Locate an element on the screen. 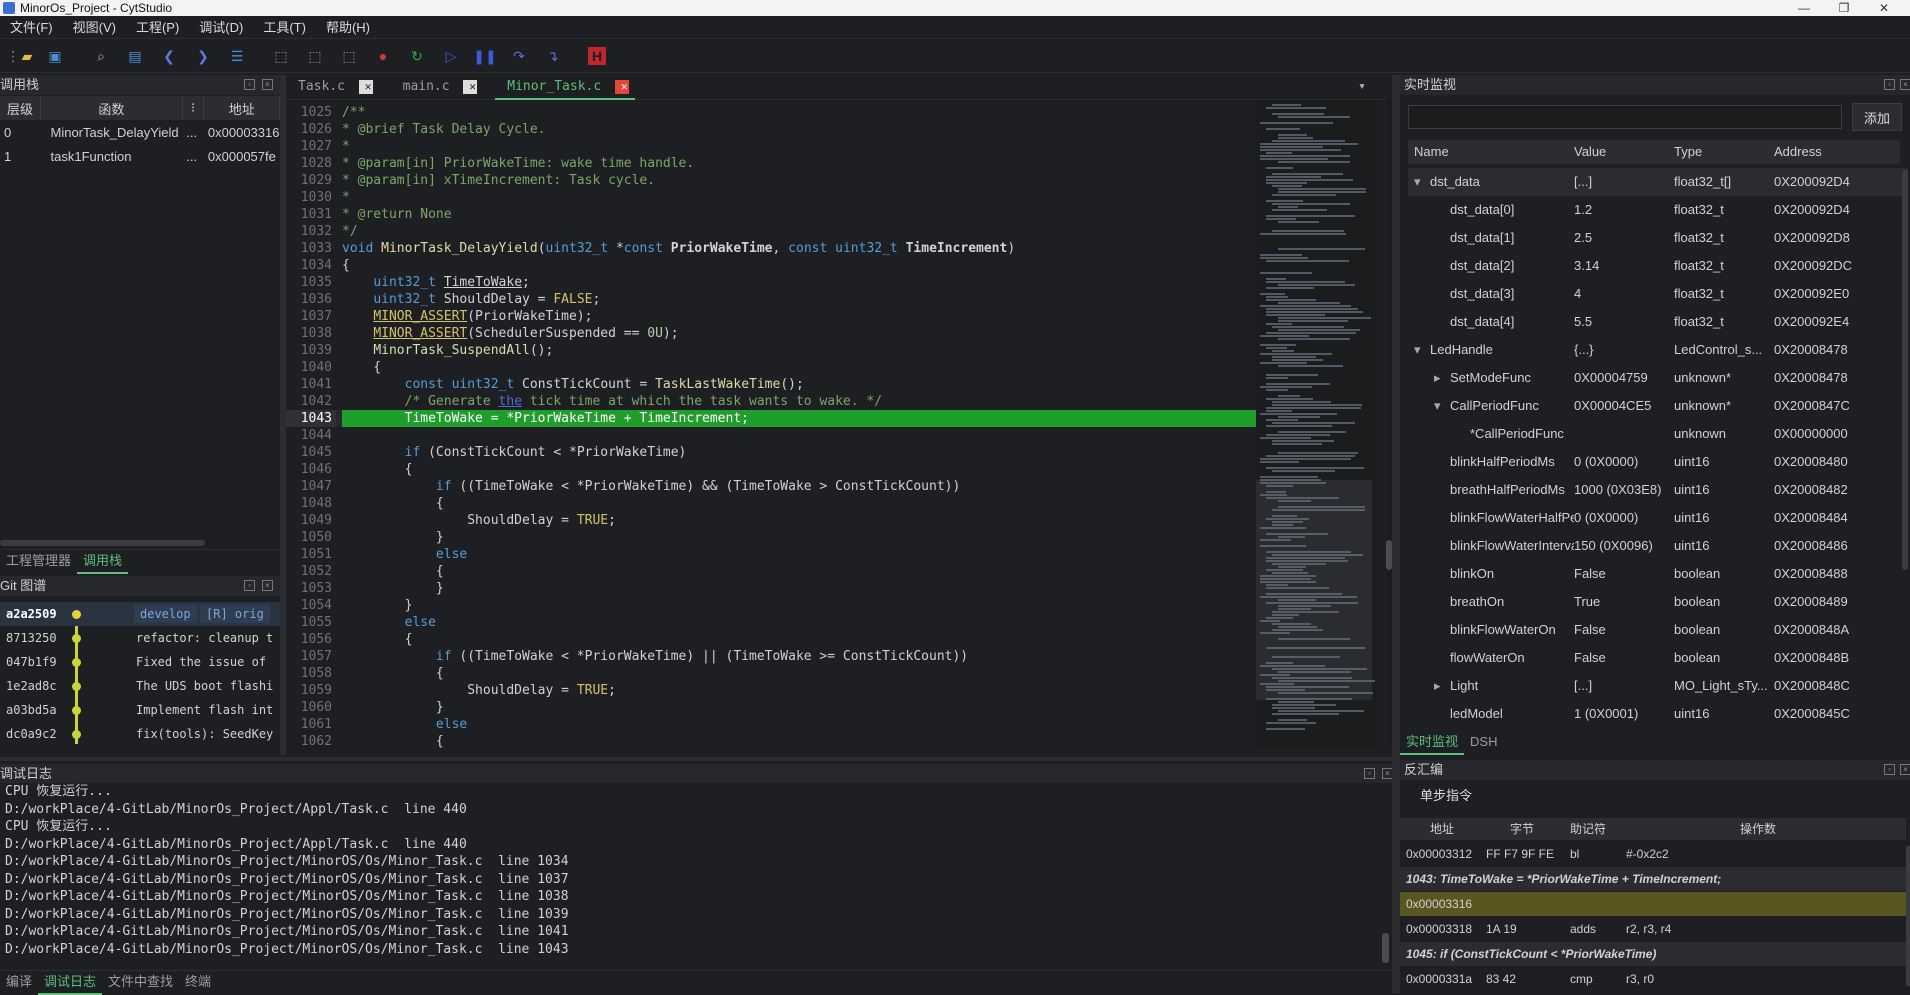  commit-row: a2a2509 develop [R] orig is located at coordinates (140, 614).